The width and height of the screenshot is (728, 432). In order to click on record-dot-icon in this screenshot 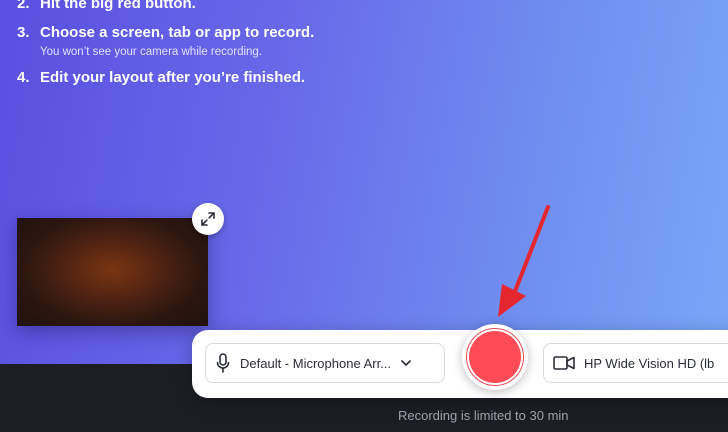, I will do `click(495, 357)`.